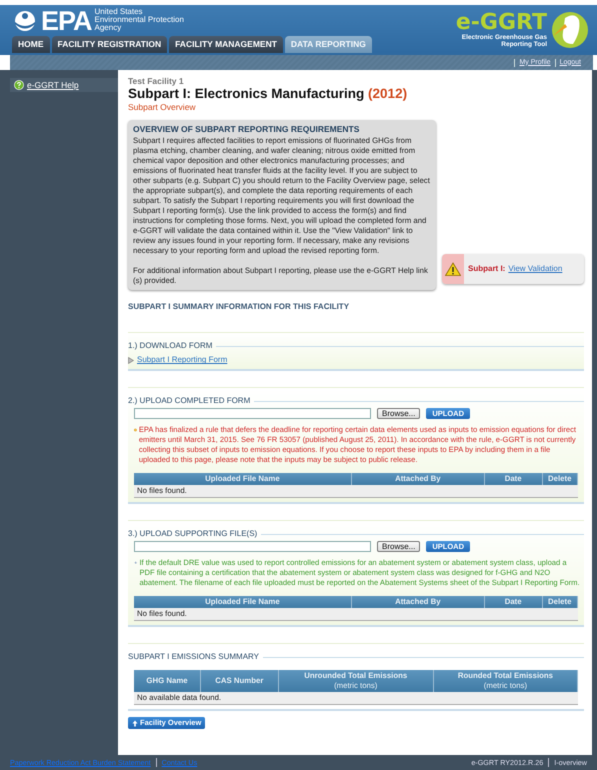  Describe the element at coordinates (246, 93) in the screenshot. I see `page-title: Subpart I: Electronics Manufacturing` at that location.